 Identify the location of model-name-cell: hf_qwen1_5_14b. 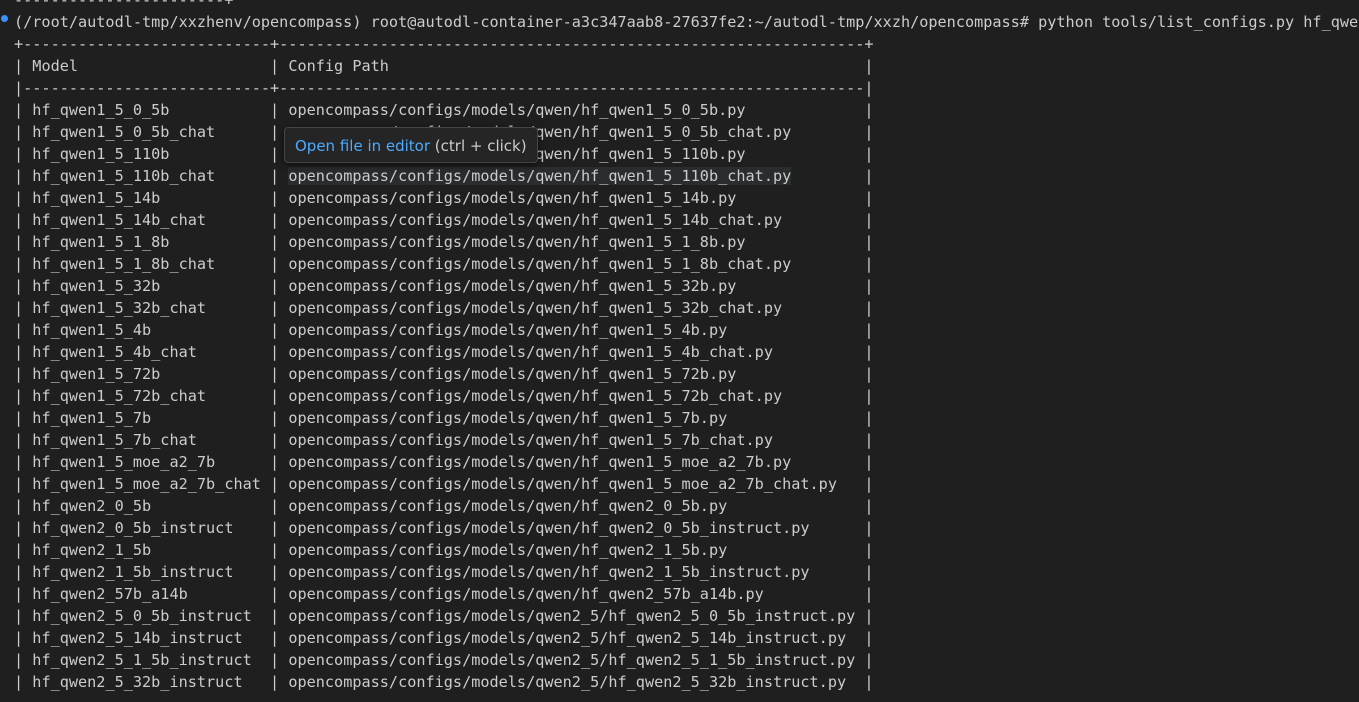
(96, 198).